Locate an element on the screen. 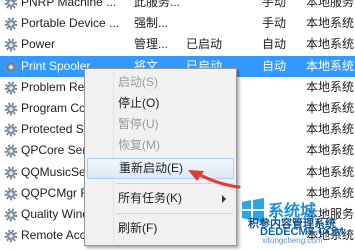  service-name: Power is located at coordinates (38, 44).